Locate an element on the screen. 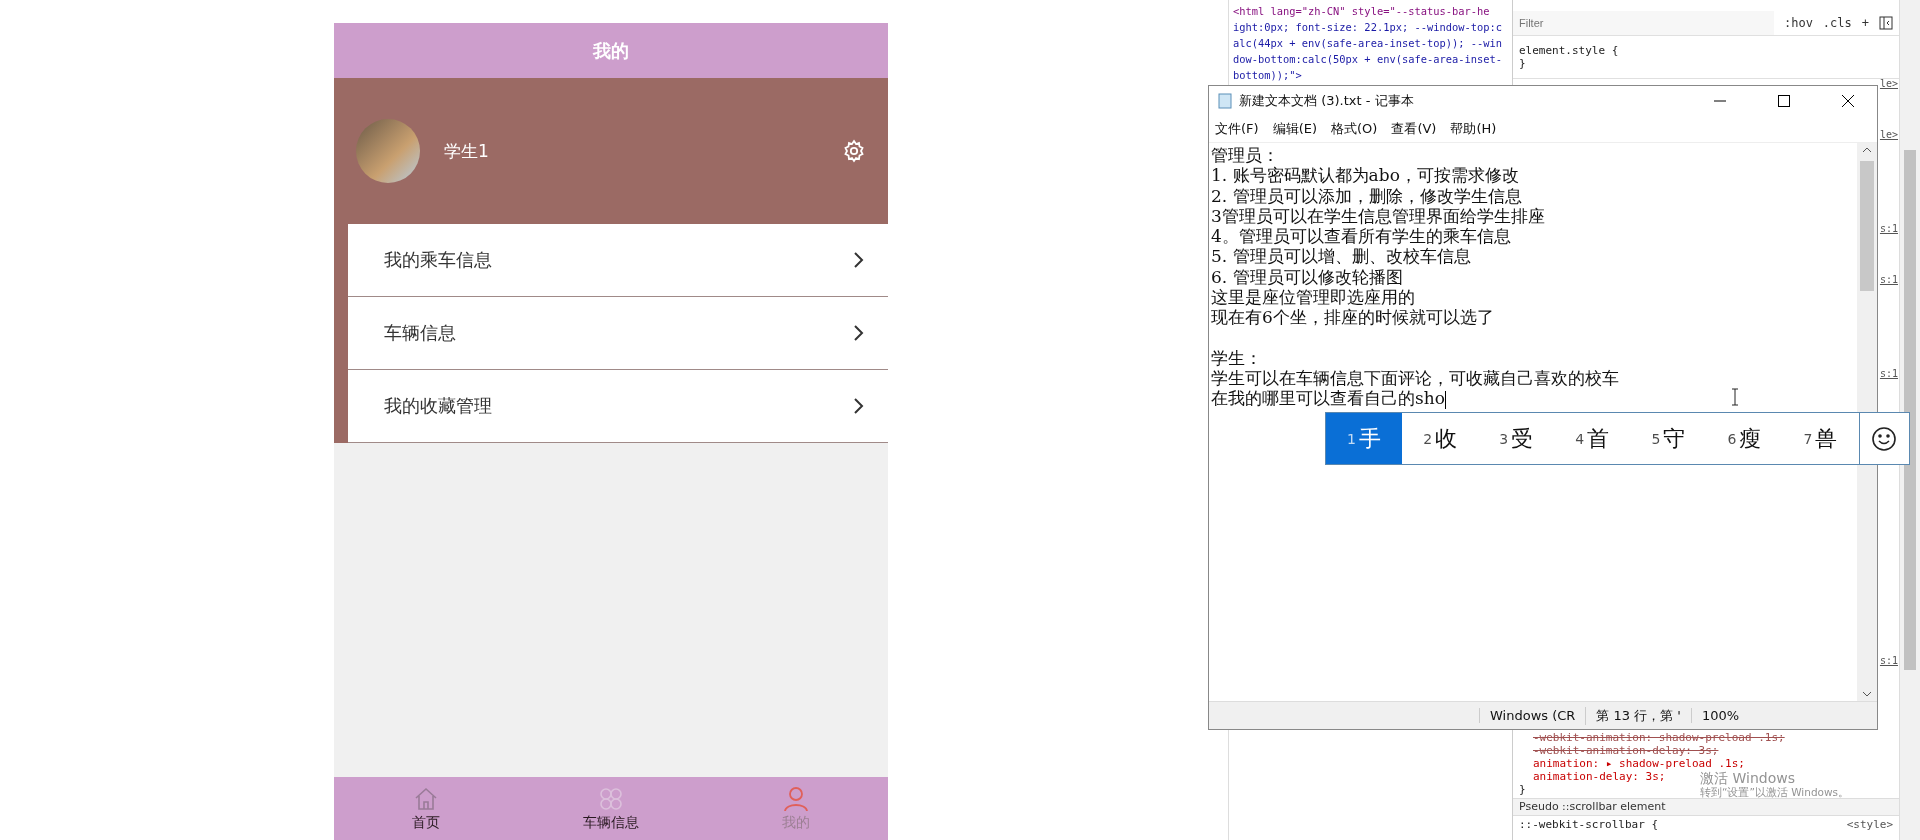 This screenshot has width=1920, height=840. menu-item: 帮助(H) is located at coordinates (1473, 129).